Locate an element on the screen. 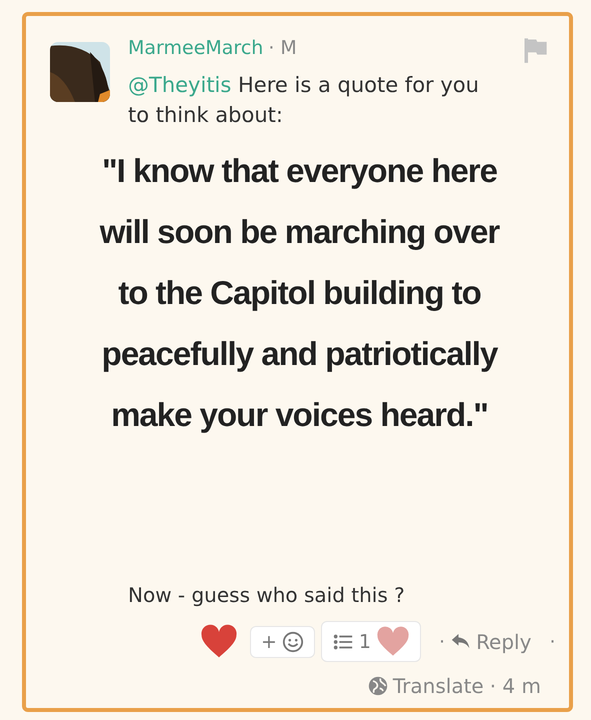 This screenshot has width=591, height=720. like-icon is located at coordinates (219, 641).